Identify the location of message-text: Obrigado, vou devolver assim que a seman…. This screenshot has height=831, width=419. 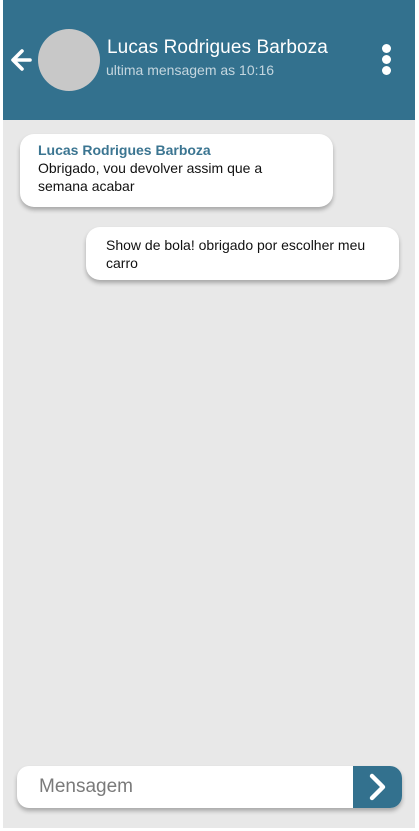
(176, 177).